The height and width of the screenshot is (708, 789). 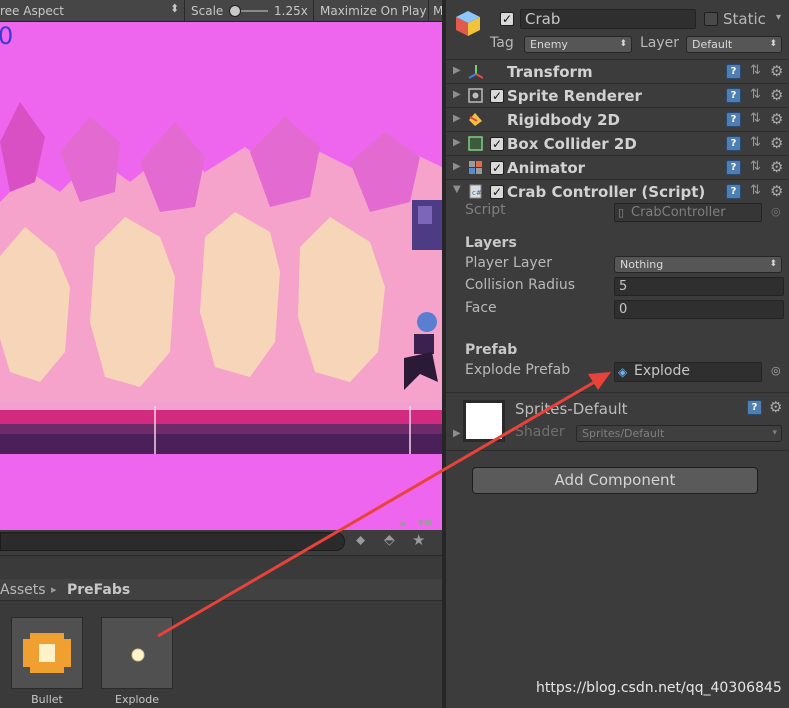 What do you see at coordinates (617, 119) in the screenshot?
I see `component-rigidbody-2d: ▶ Rigidbody 2D ? ⇅ ⚙` at bounding box center [617, 119].